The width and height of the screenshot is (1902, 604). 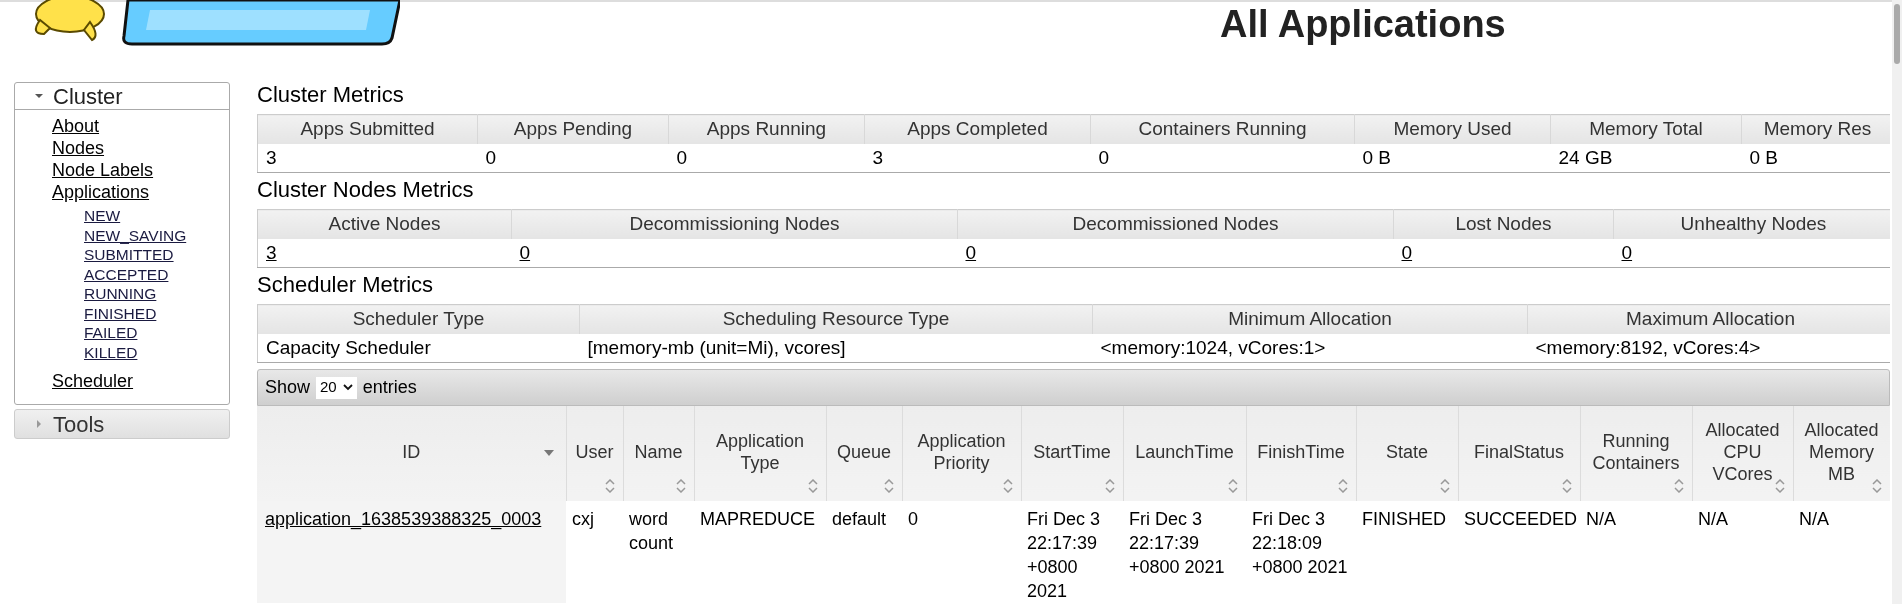 What do you see at coordinates (836, 319) in the screenshot?
I see `column-header: Scheduling Resource Type` at bounding box center [836, 319].